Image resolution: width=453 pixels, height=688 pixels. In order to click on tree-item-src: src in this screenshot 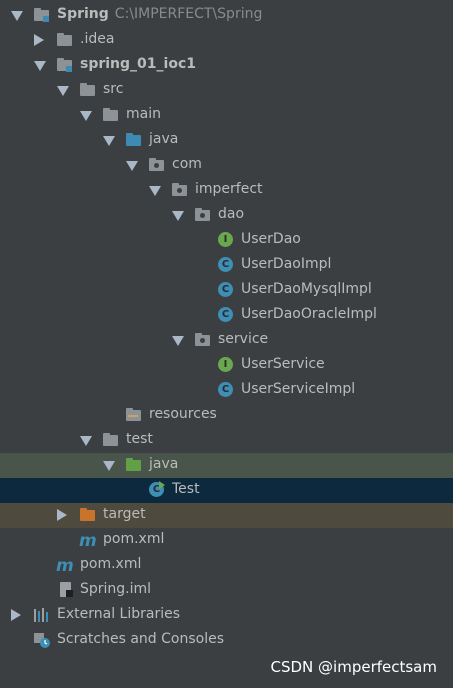, I will do `click(226, 90)`.